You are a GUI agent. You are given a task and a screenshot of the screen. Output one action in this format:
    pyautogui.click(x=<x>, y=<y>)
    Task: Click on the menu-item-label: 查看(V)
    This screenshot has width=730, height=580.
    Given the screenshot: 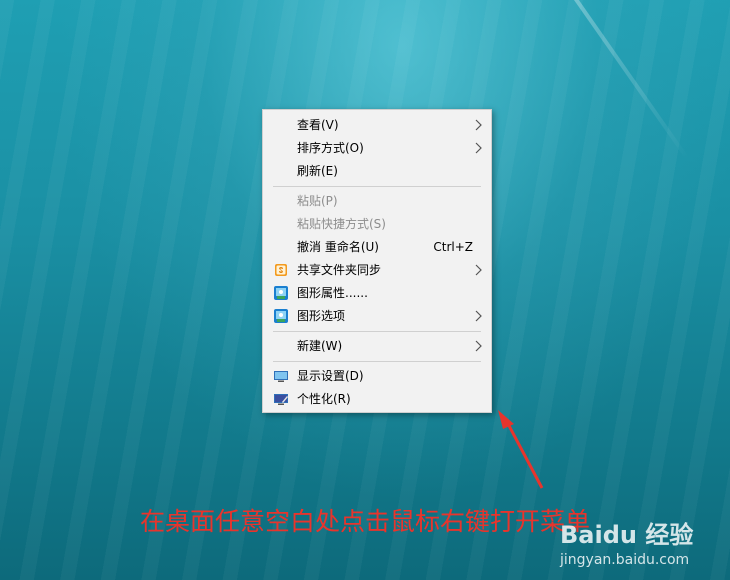 What is the action you would take?
    pyautogui.click(x=318, y=125)
    